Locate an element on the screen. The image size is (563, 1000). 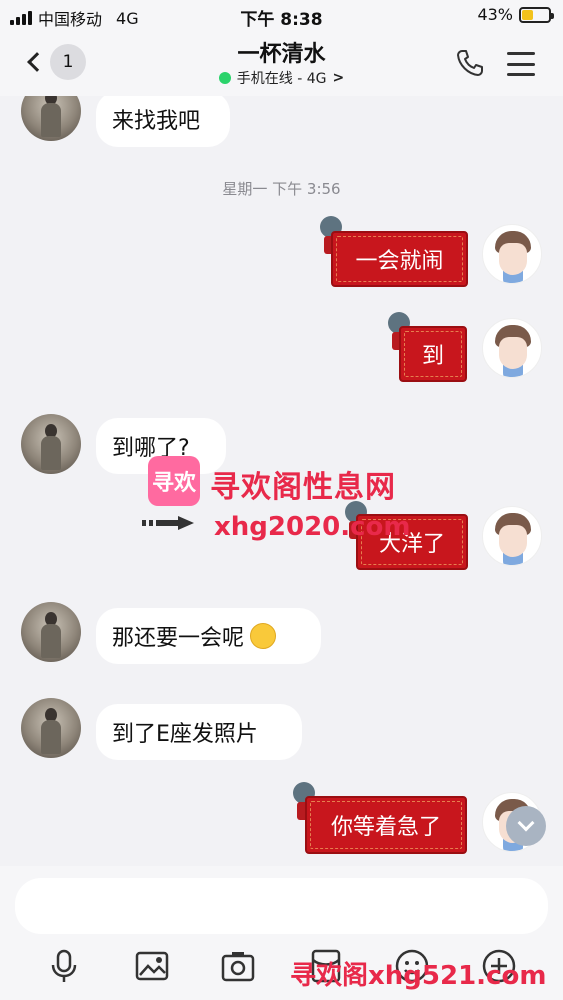
online-status-text: 手机在线 - 4G is located at coordinates (281, 79).